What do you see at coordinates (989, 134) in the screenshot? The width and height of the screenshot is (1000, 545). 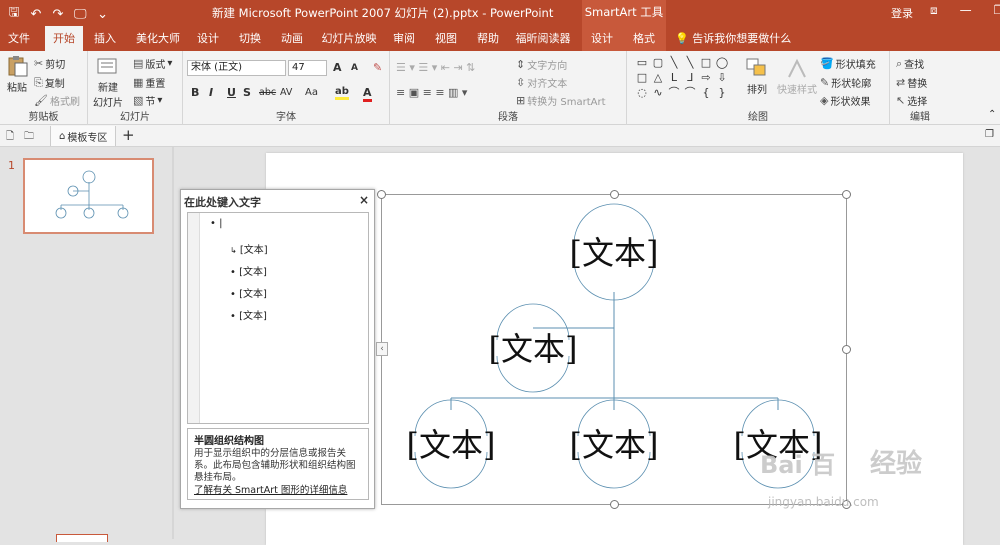 I see `restore-pane-icon: ❐` at bounding box center [989, 134].